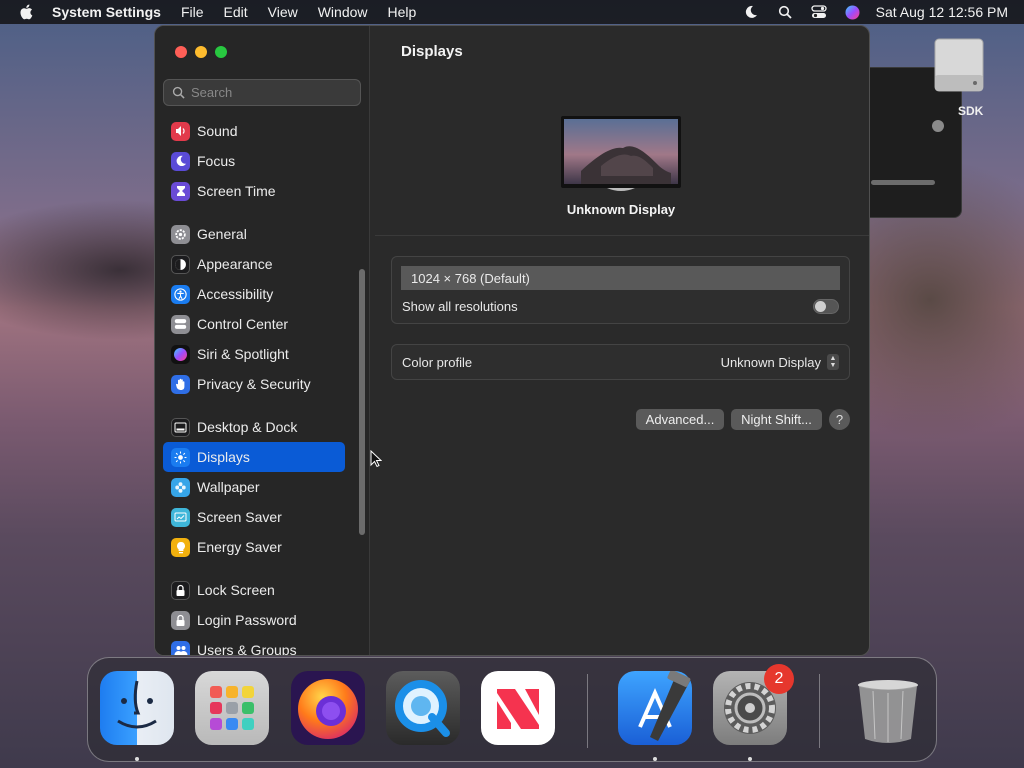  What do you see at coordinates (243, 354) in the screenshot?
I see `sidebar-item-label: Siri & Spotlight` at bounding box center [243, 354].